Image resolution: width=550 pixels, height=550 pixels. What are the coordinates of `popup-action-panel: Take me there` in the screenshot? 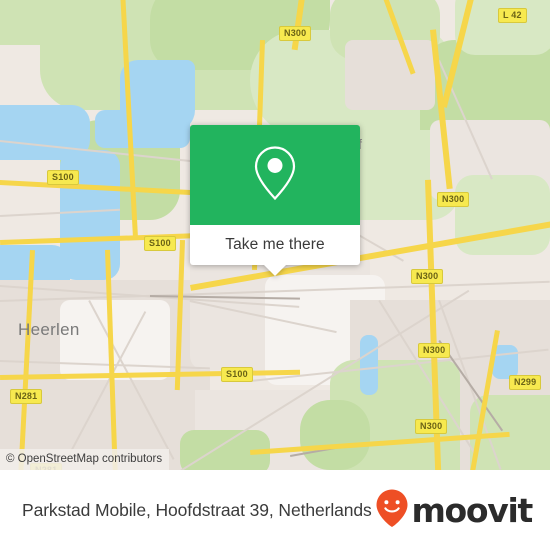 It's located at (275, 250).